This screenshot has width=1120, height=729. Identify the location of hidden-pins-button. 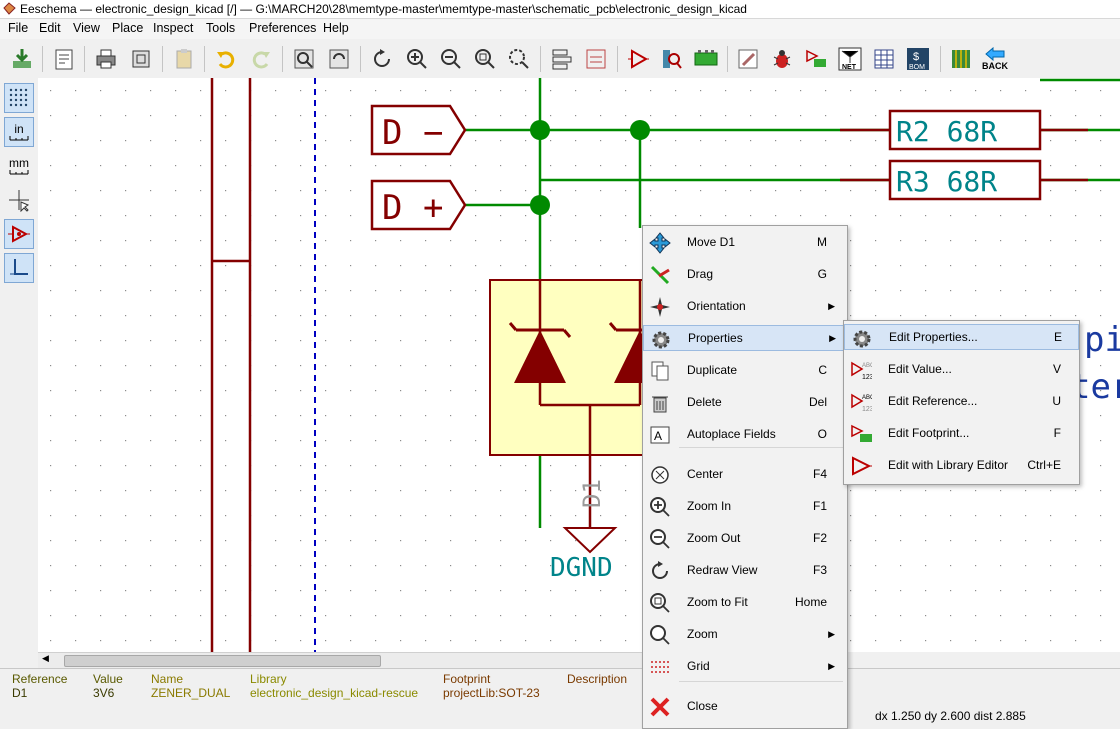
(19, 234).